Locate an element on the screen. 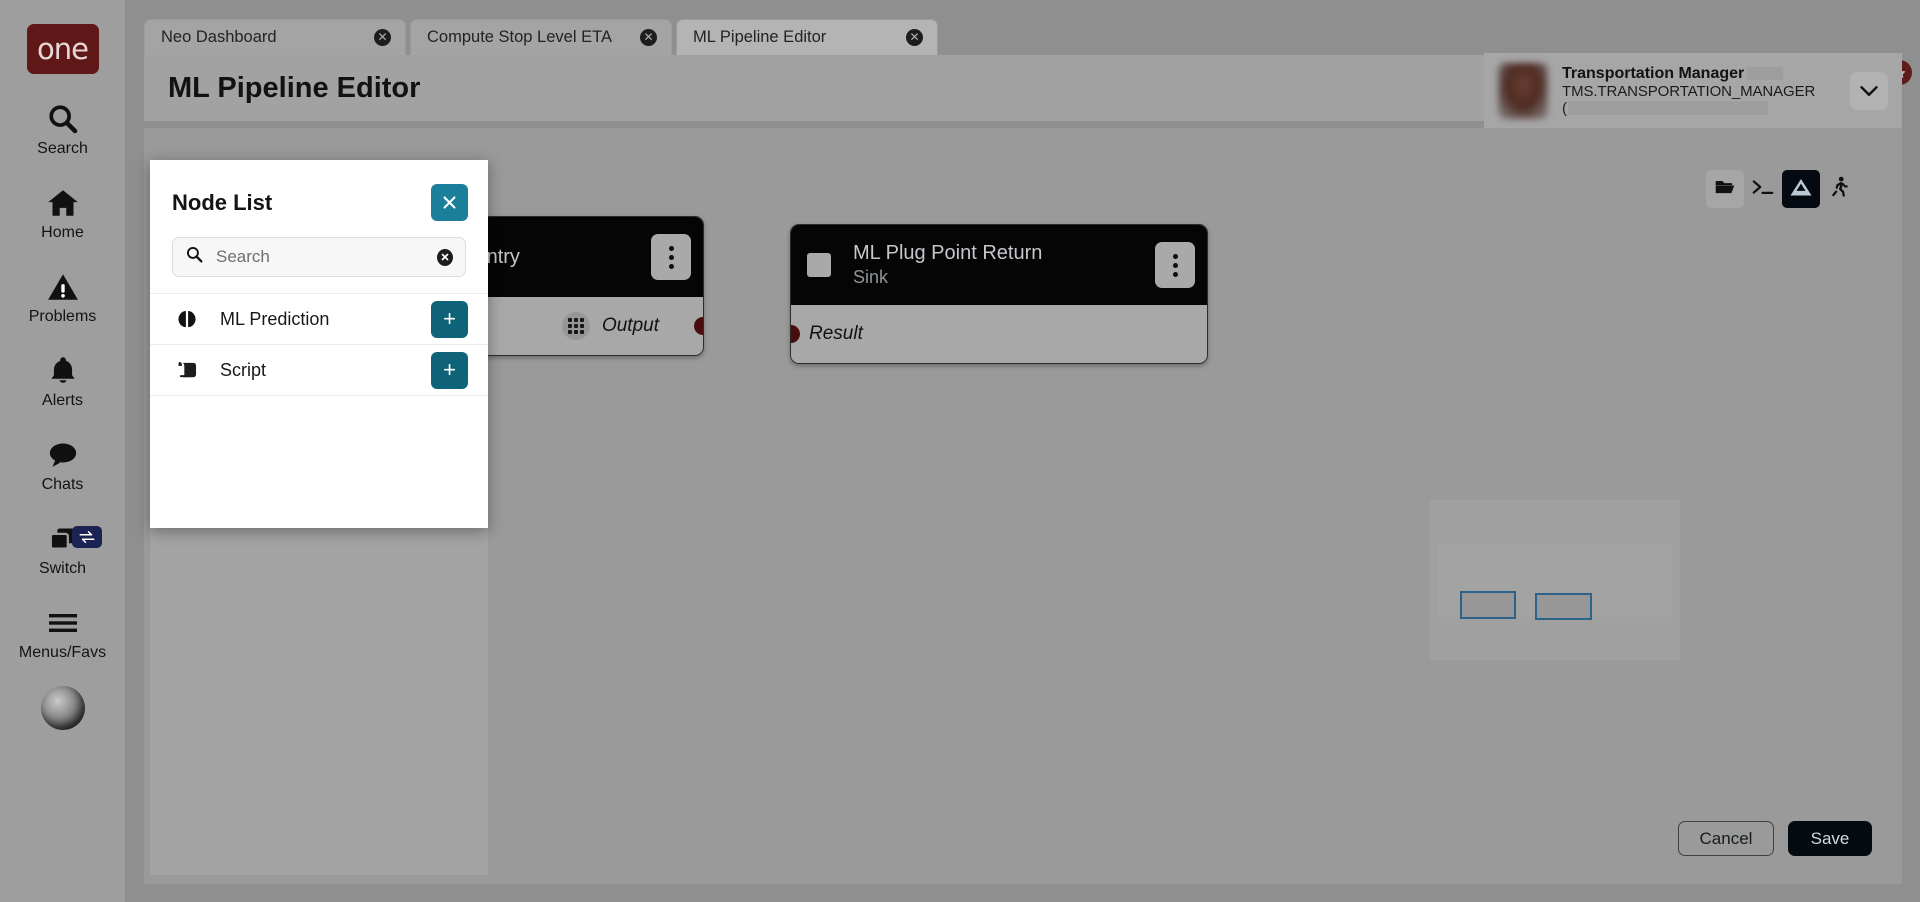 Image resolution: width=1920 pixels, height=902 pixels. canvas-toolbar is located at coordinates (1782, 189).